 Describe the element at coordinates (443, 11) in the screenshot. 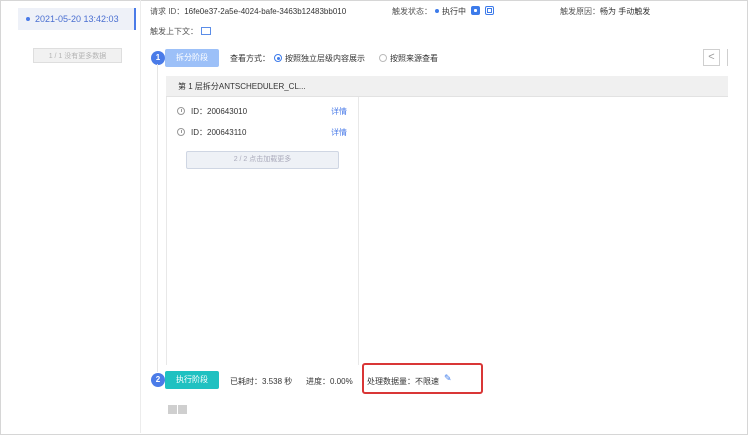

I see `trigger-status: 触发状态： 执行中` at that location.